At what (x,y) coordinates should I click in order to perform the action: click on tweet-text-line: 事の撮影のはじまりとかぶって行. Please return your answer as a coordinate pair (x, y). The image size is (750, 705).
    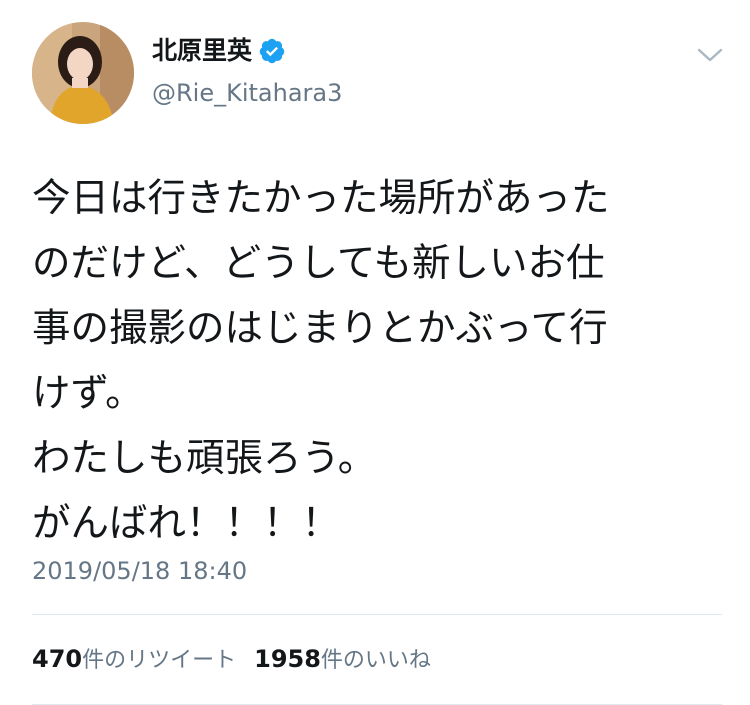
    Looking at the image, I should click on (320, 328).